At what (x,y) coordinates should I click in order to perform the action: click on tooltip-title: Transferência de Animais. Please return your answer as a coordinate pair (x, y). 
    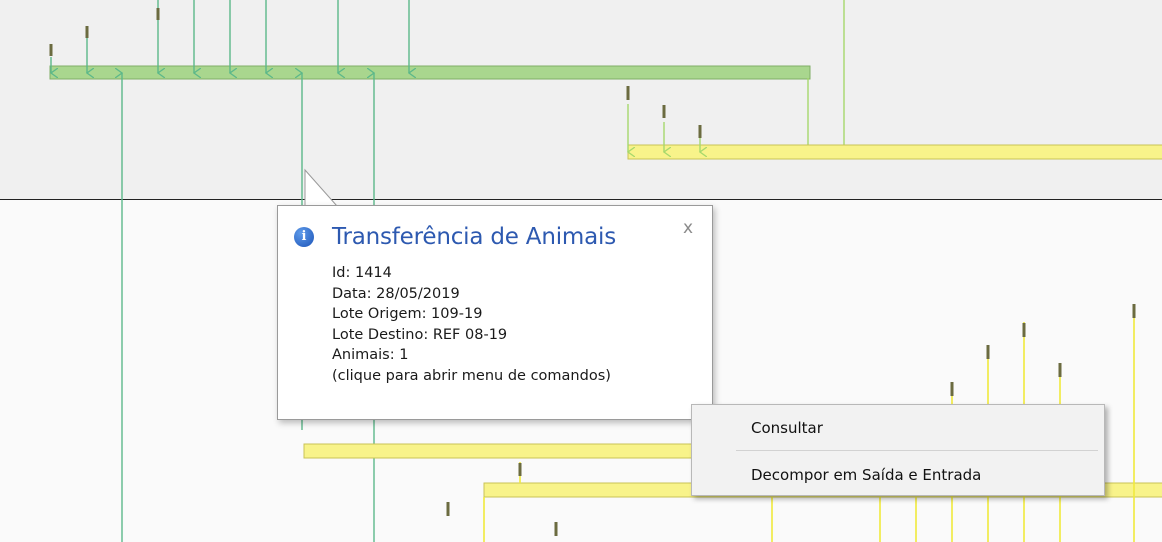
    Looking at the image, I should click on (474, 237).